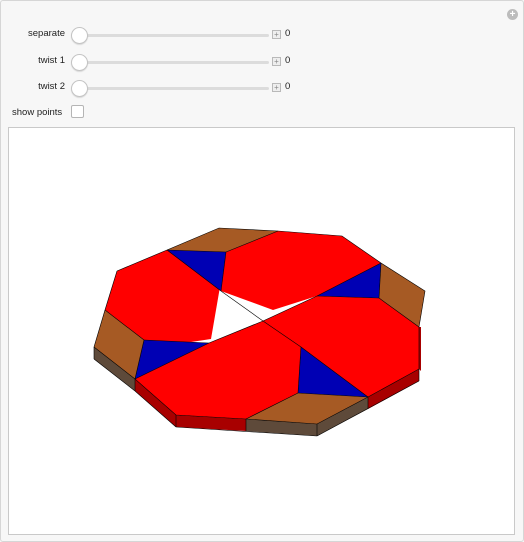 This screenshot has height=542, width=524. What do you see at coordinates (151, 113) in the screenshot?
I see `checkbox-row-show-points: show points` at bounding box center [151, 113].